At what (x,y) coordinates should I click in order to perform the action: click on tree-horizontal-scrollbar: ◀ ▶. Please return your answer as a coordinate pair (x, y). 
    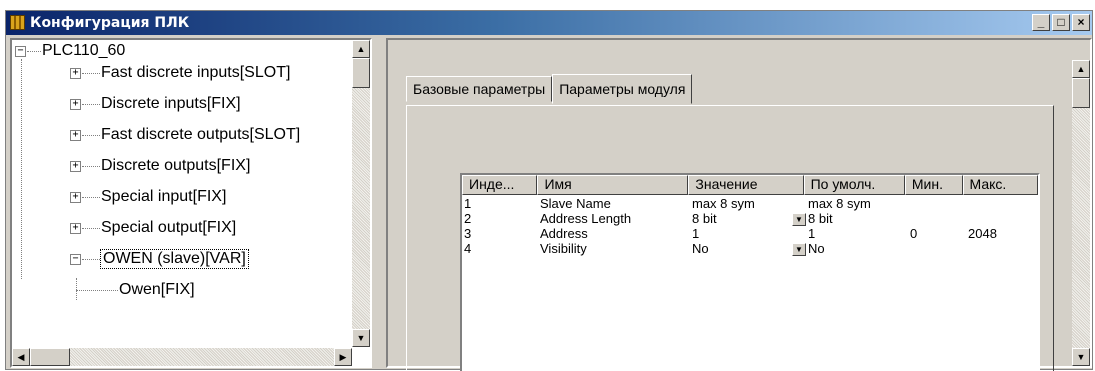
    Looking at the image, I should click on (182, 357).